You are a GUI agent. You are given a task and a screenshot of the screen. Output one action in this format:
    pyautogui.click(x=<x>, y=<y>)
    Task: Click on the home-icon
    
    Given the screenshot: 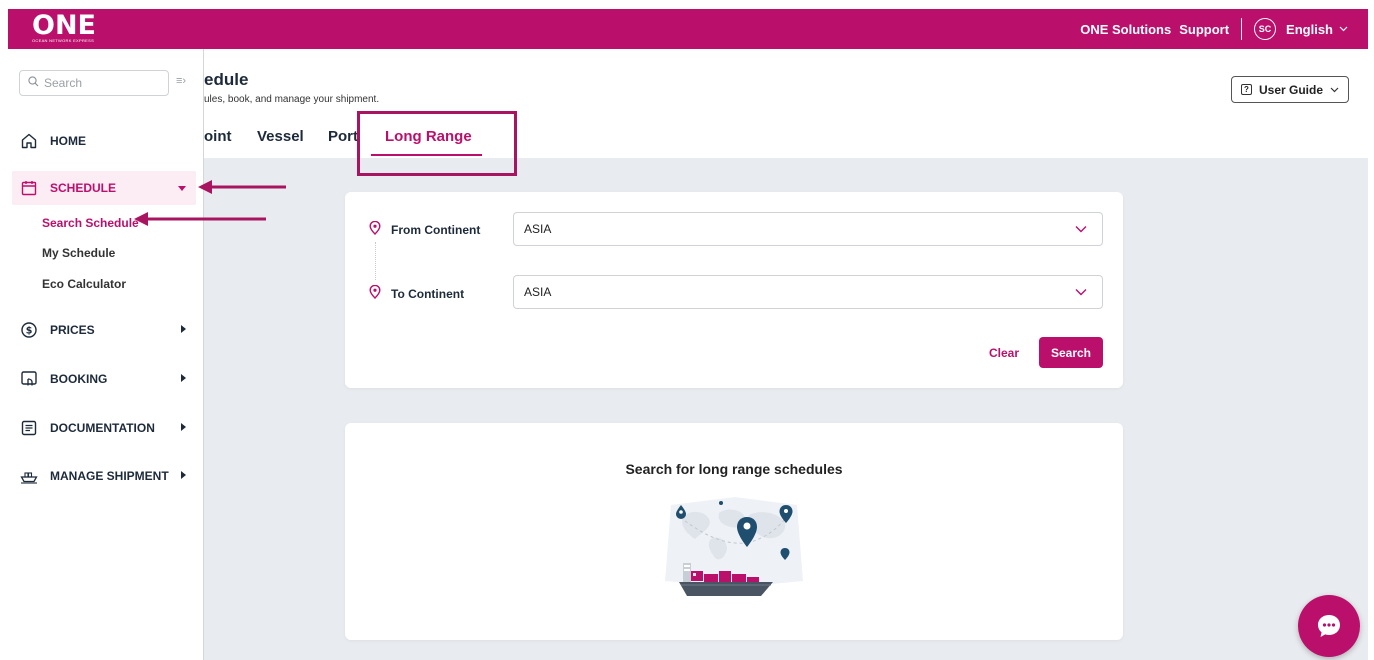 What is the action you would take?
    pyautogui.click(x=29, y=141)
    